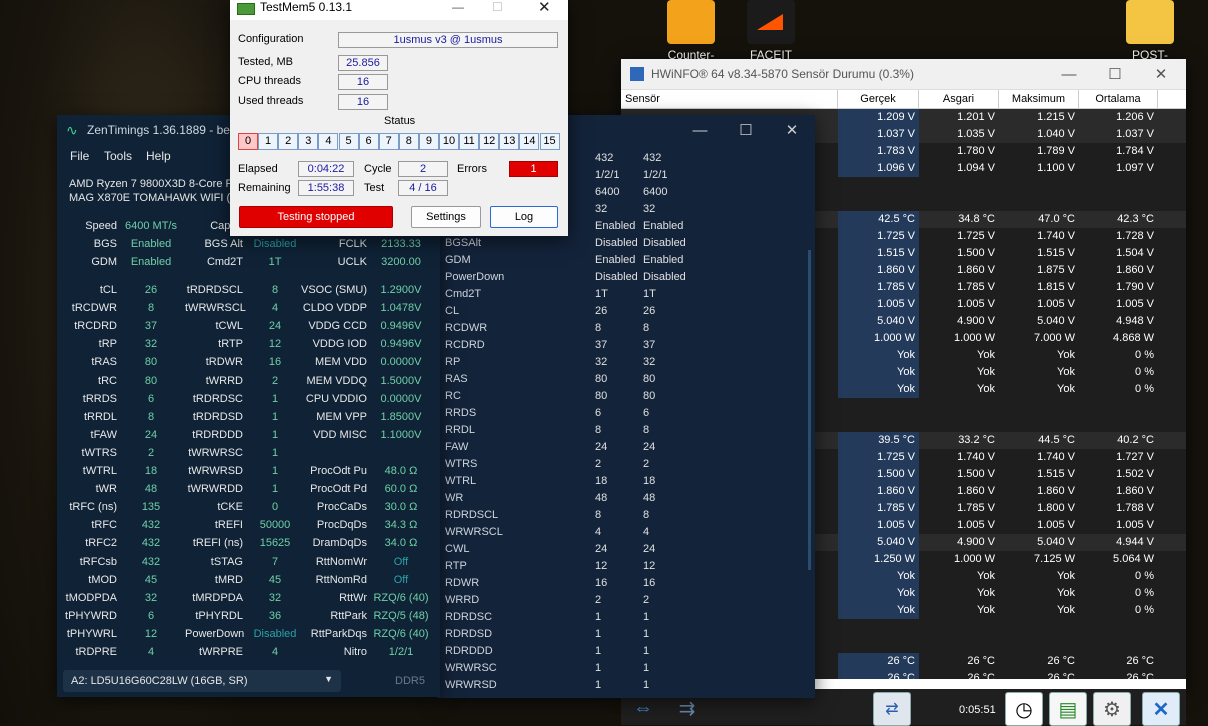  I want to click on thread-cell: 1, so click(268, 141).